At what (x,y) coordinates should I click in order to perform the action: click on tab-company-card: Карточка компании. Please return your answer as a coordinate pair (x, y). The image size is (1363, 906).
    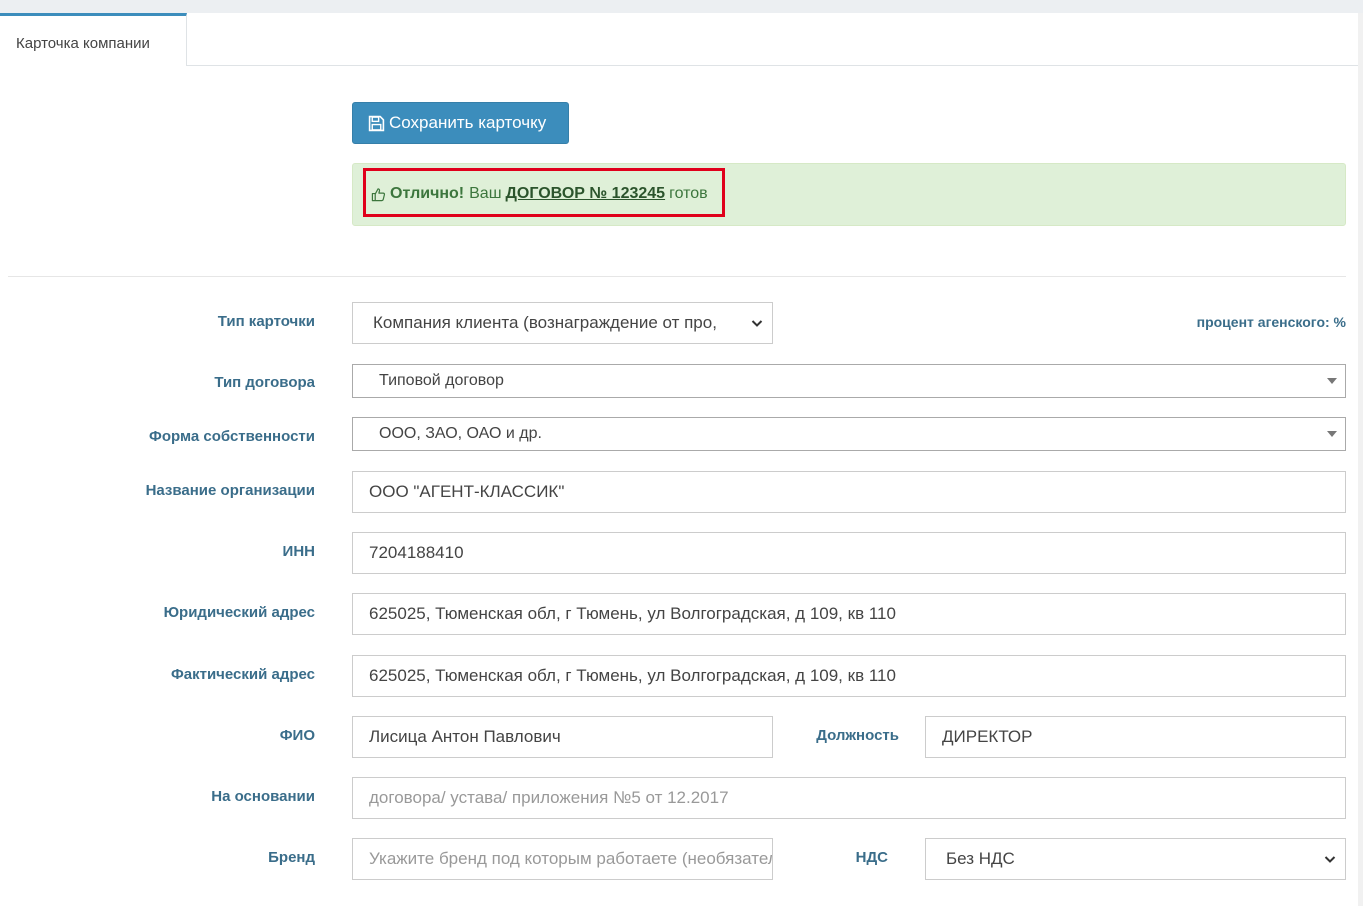
    Looking at the image, I should click on (93, 39).